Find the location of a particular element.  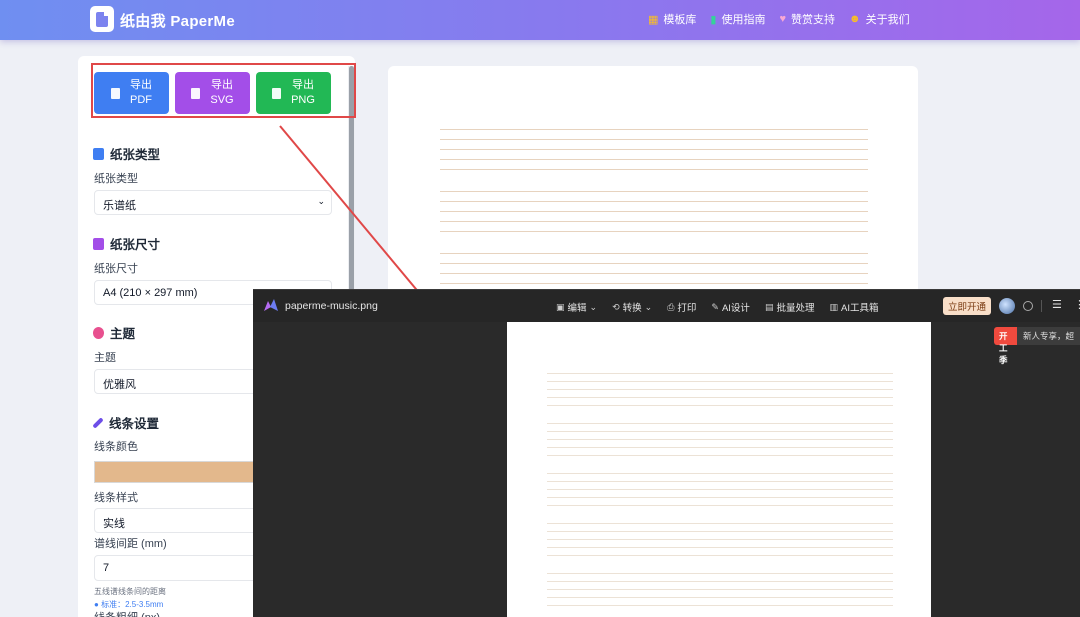

users-icon: ☻ is located at coordinates (855, 19).